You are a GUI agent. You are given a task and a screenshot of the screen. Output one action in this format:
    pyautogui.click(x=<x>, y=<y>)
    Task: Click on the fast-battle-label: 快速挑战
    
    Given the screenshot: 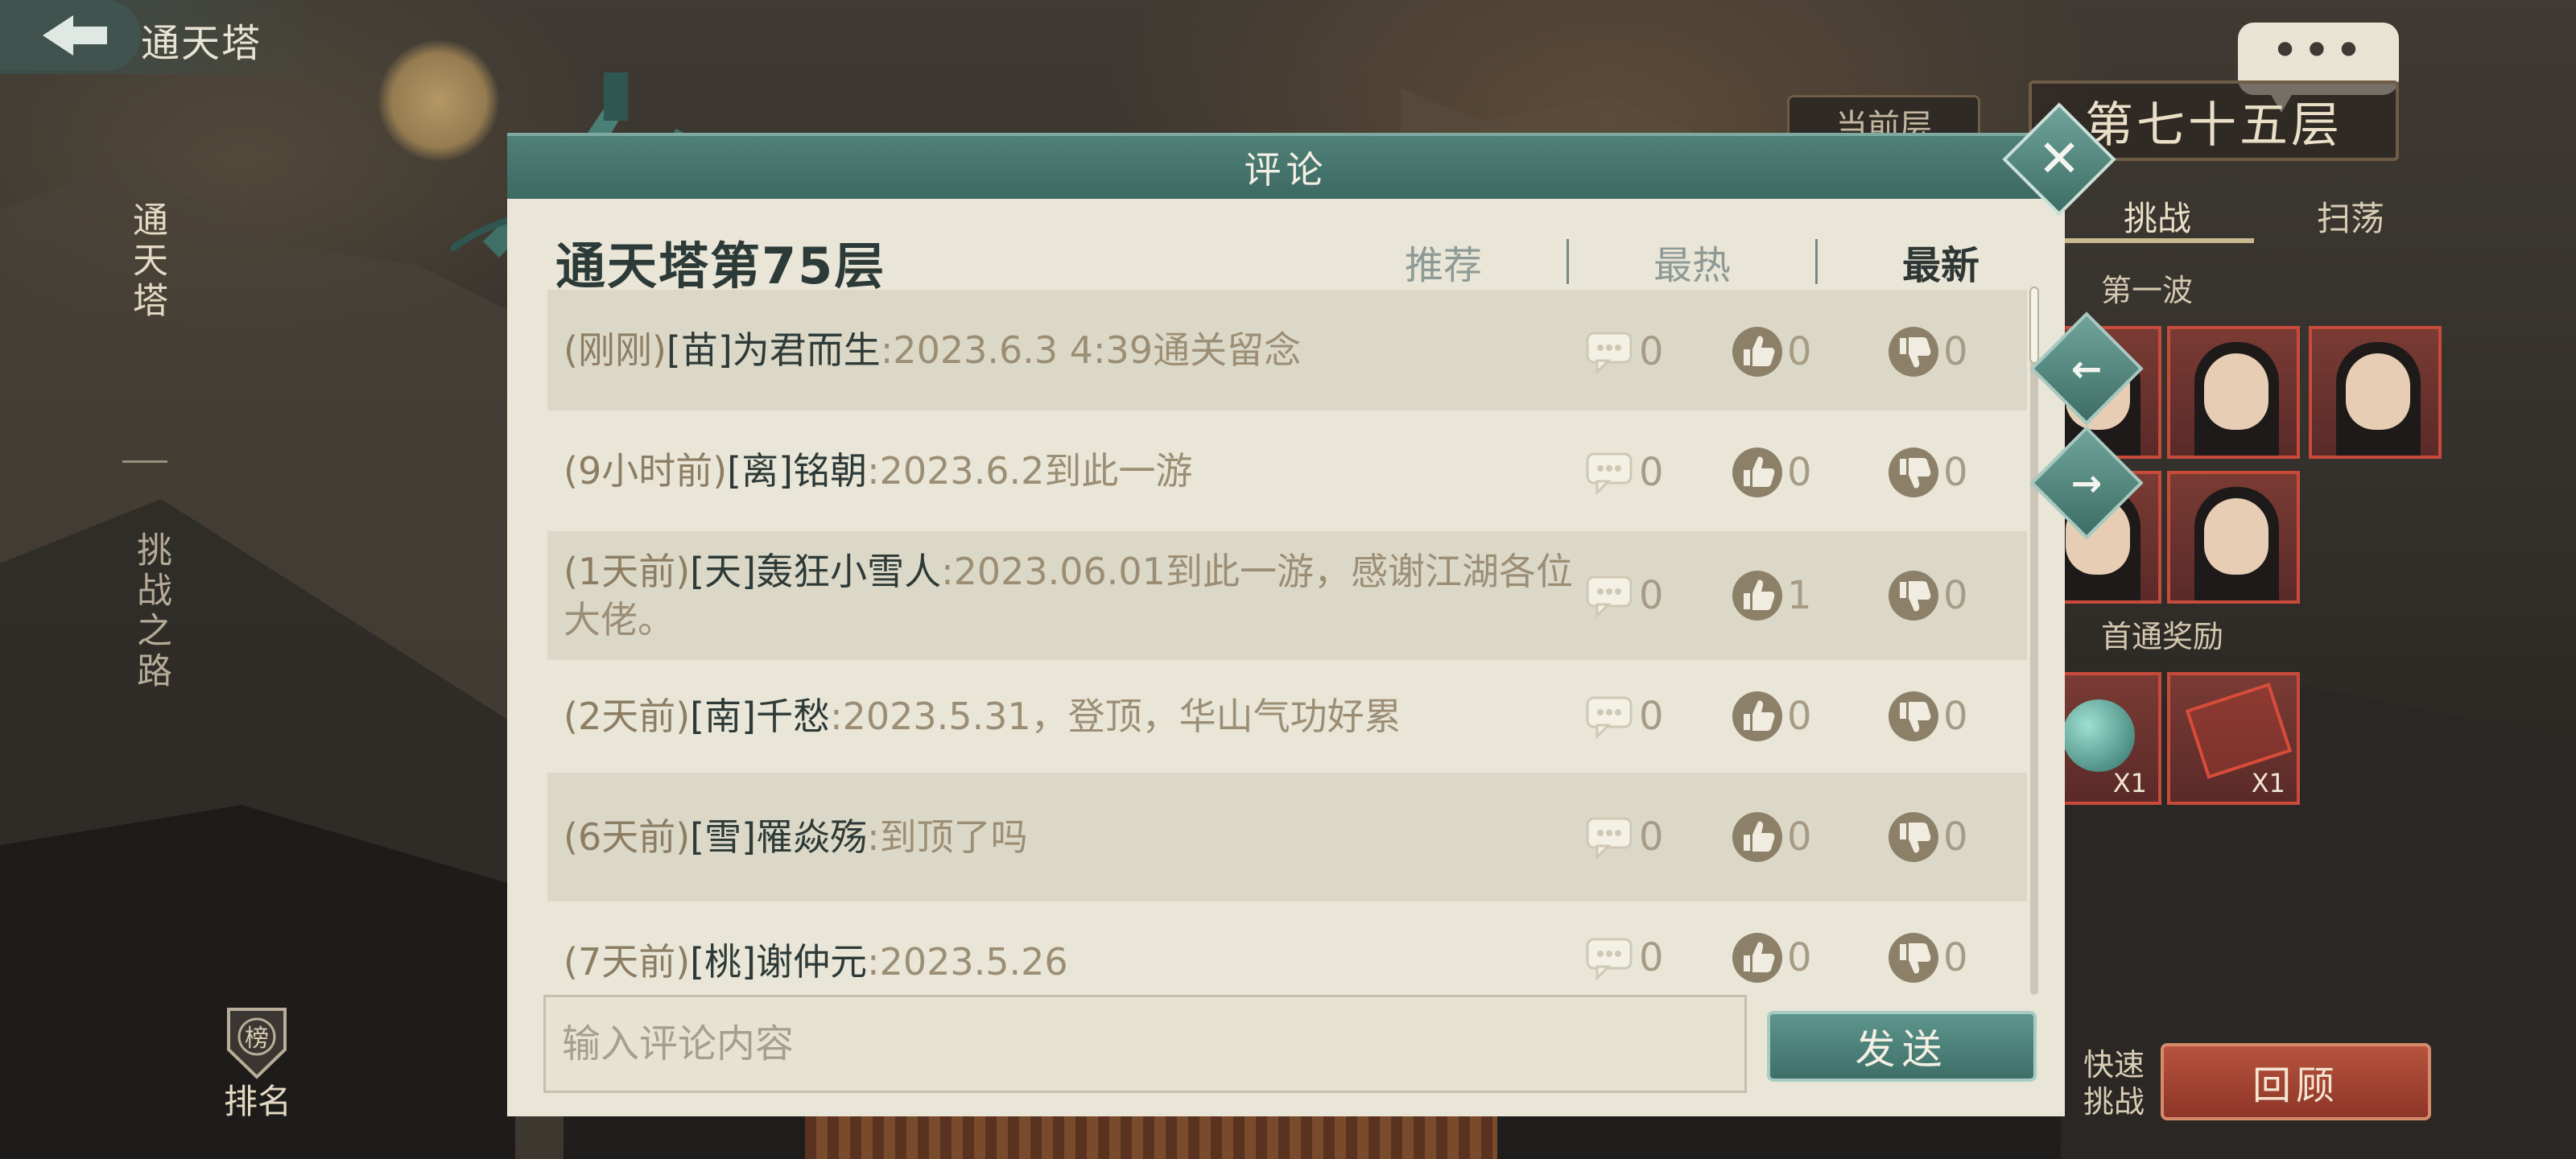 What is the action you would take?
    pyautogui.click(x=2115, y=1083)
    